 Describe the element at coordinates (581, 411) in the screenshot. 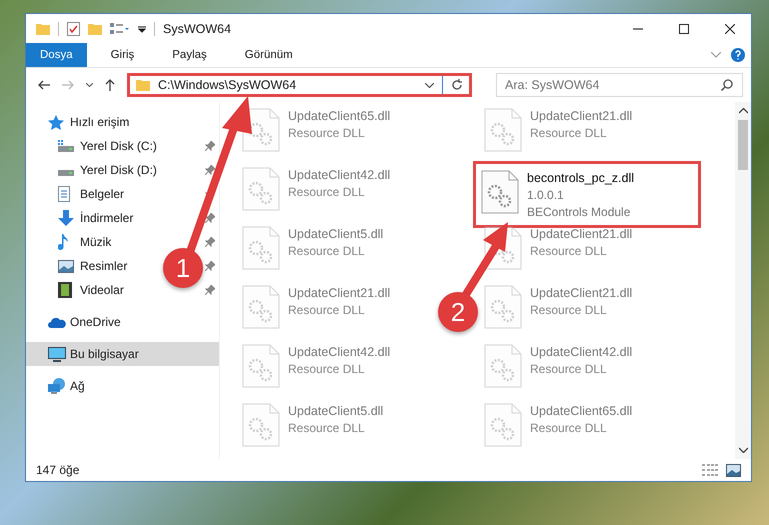

I see `file-name: UpdateClient65.dll` at that location.